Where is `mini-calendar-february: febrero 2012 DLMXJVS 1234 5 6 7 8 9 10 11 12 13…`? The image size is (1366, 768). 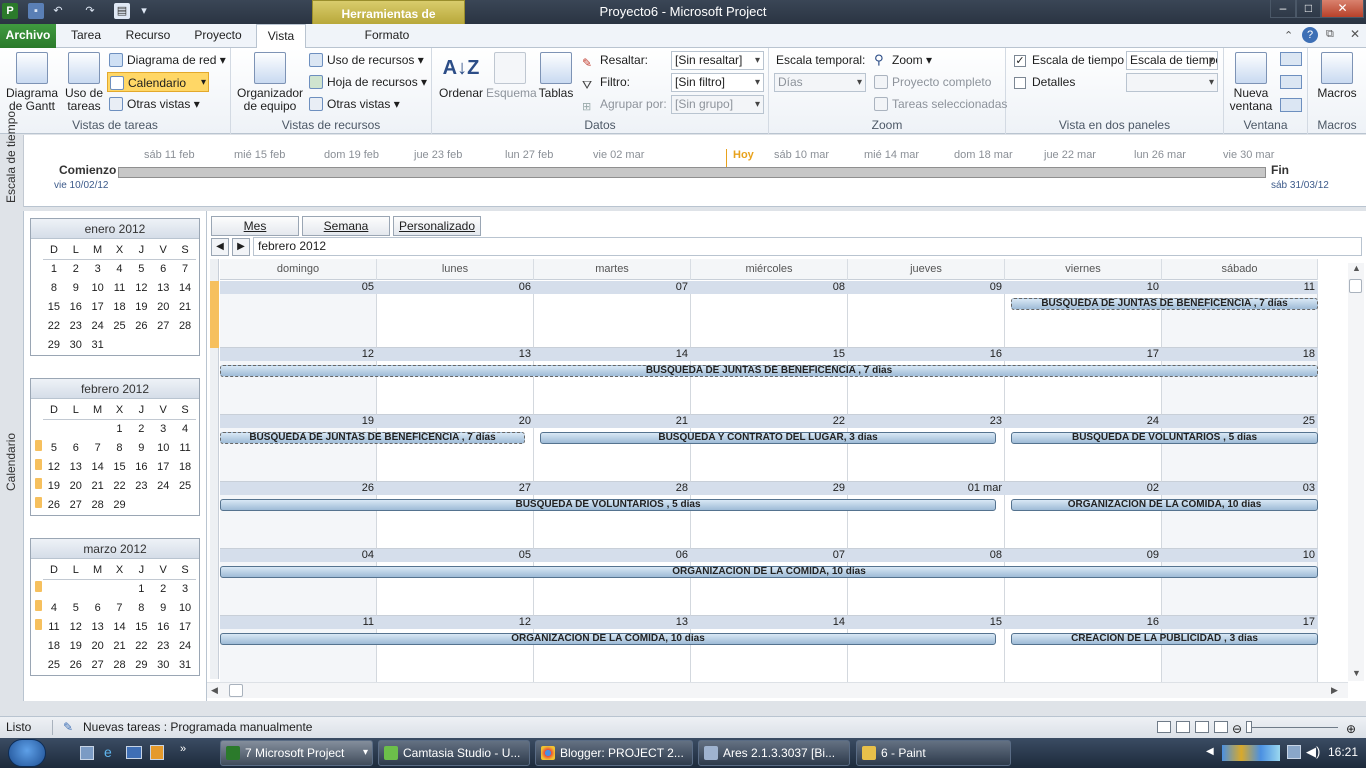 mini-calendar-february: febrero 2012 DLMXJVS 1234 5 6 7 8 9 10 11 12 13… is located at coordinates (115, 447).